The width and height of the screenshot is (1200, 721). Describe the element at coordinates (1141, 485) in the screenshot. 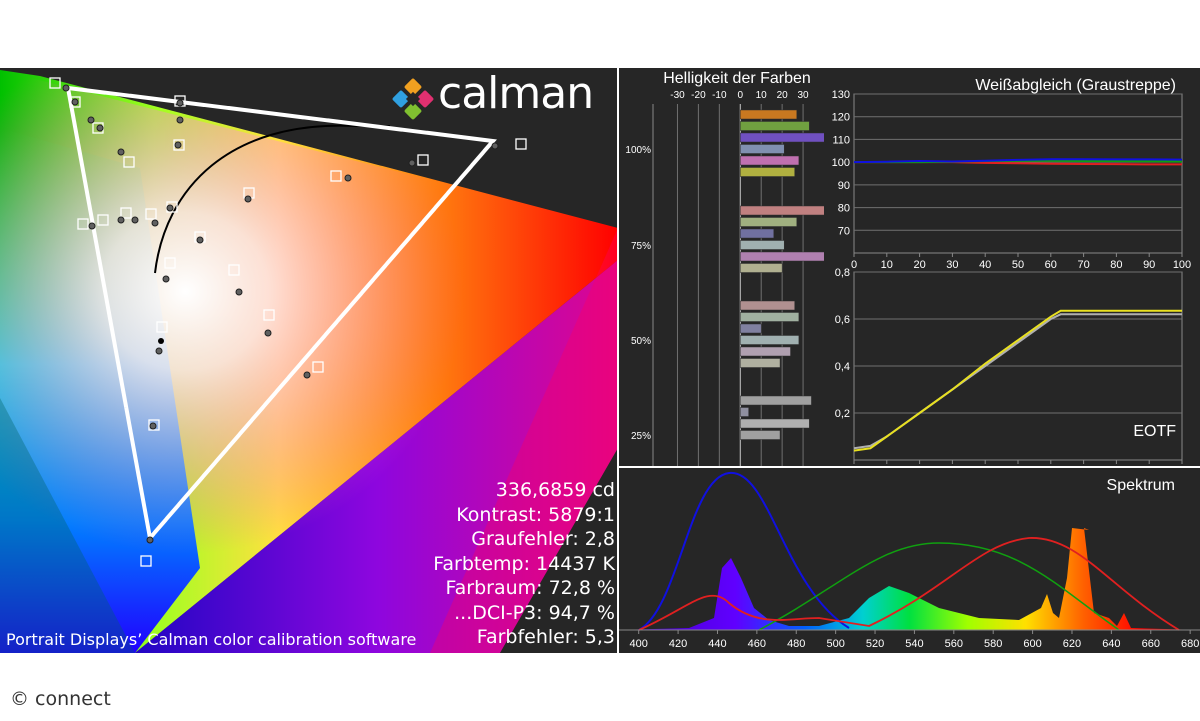

I see `spectrum-title: Spektrum` at that location.